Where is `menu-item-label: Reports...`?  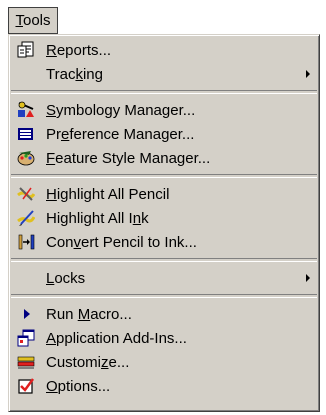 menu-item-label: Reports... is located at coordinates (79, 50).